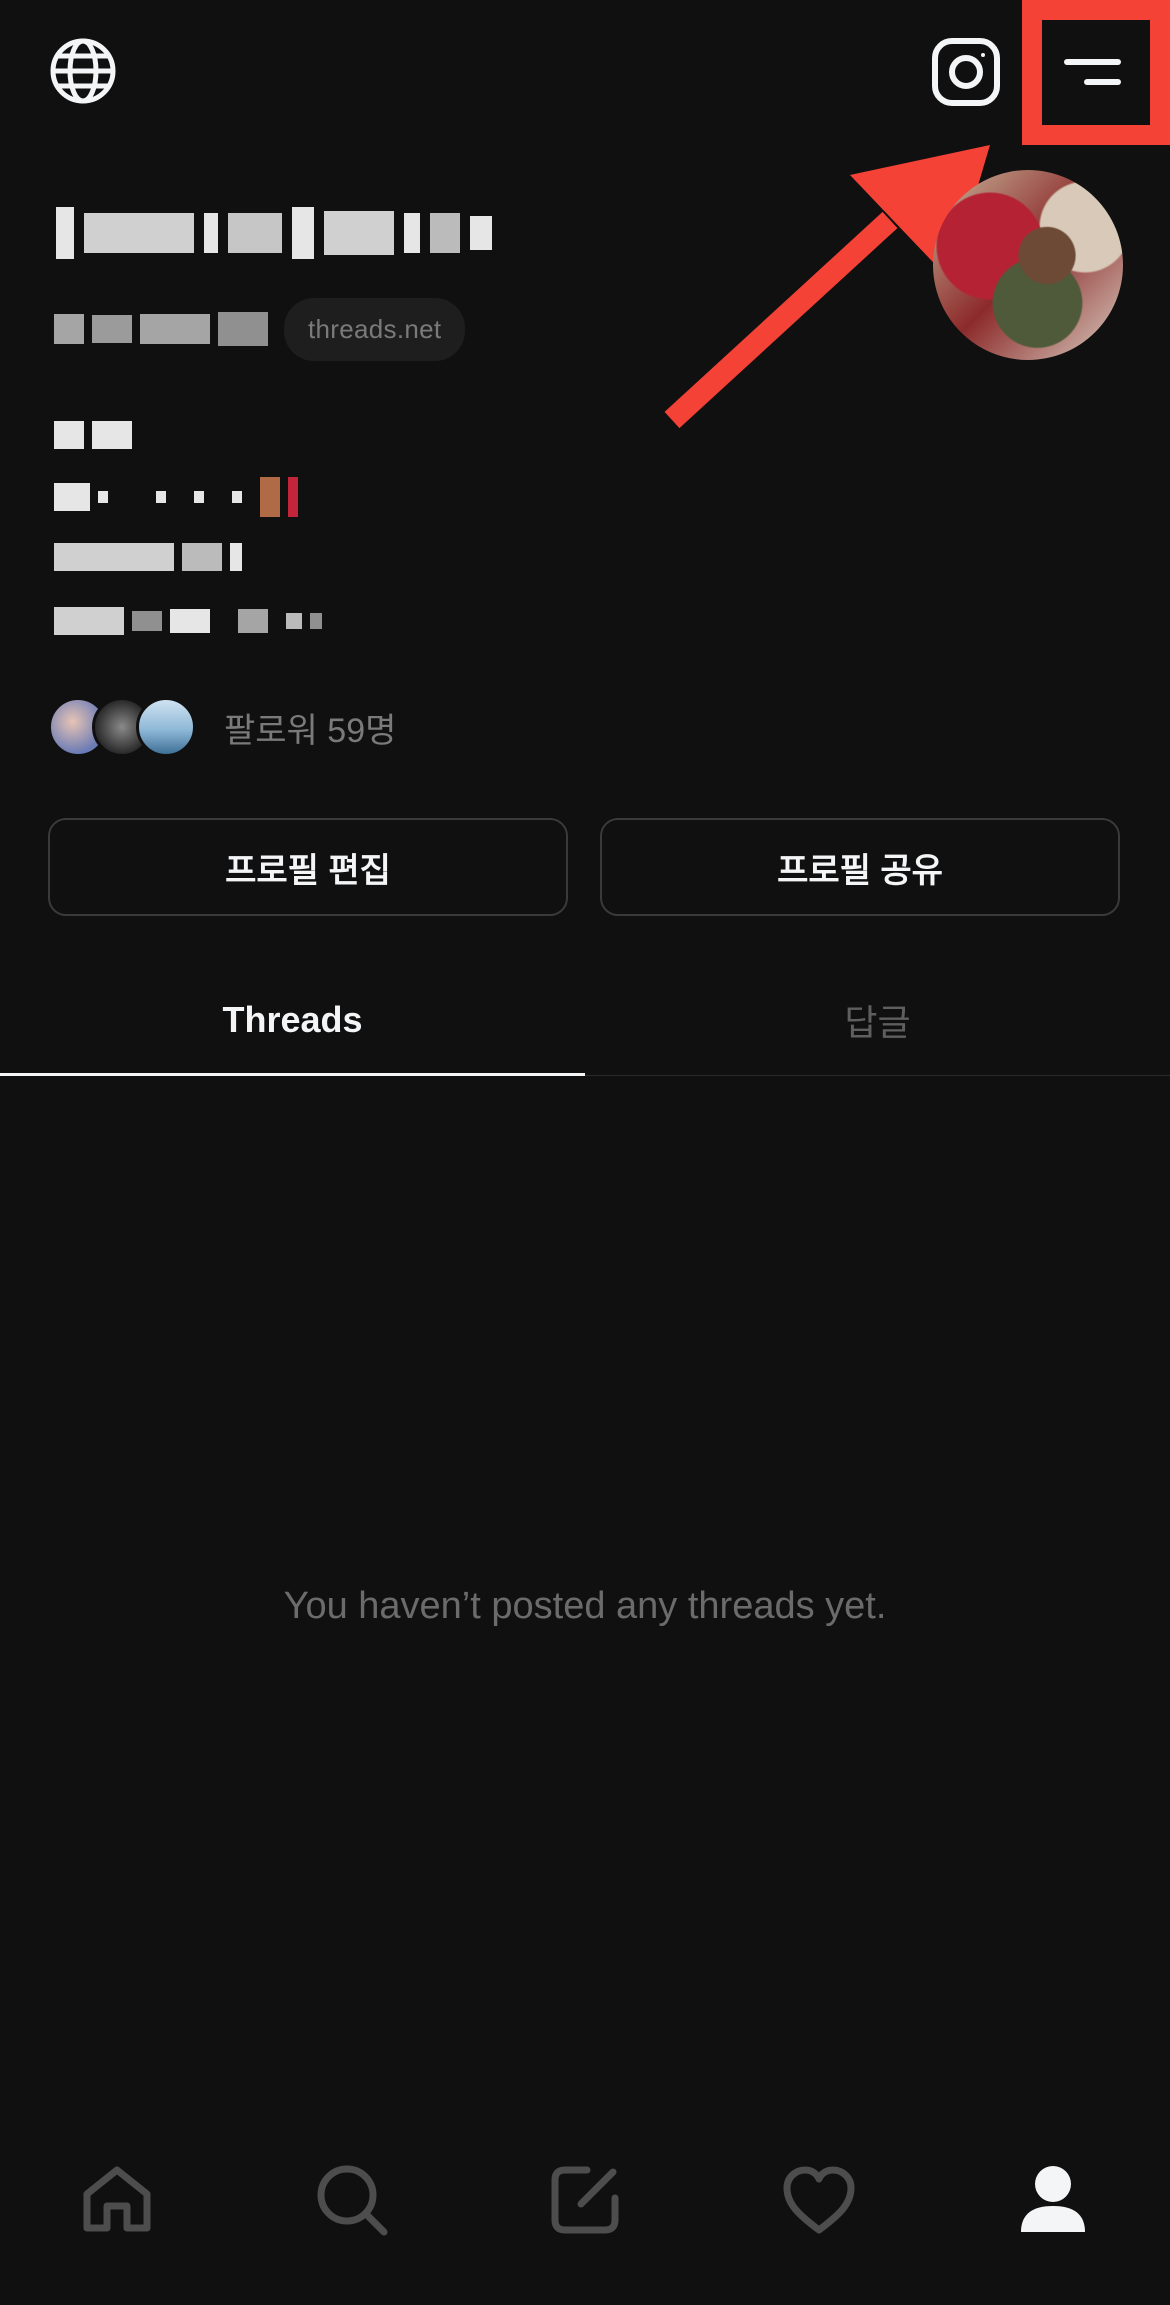 Image resolution: width=1170 pixels, height=2305 pixels. Describe the element at coordinates (69, 329) in the screenshot. I see `username-redacted` at that location.